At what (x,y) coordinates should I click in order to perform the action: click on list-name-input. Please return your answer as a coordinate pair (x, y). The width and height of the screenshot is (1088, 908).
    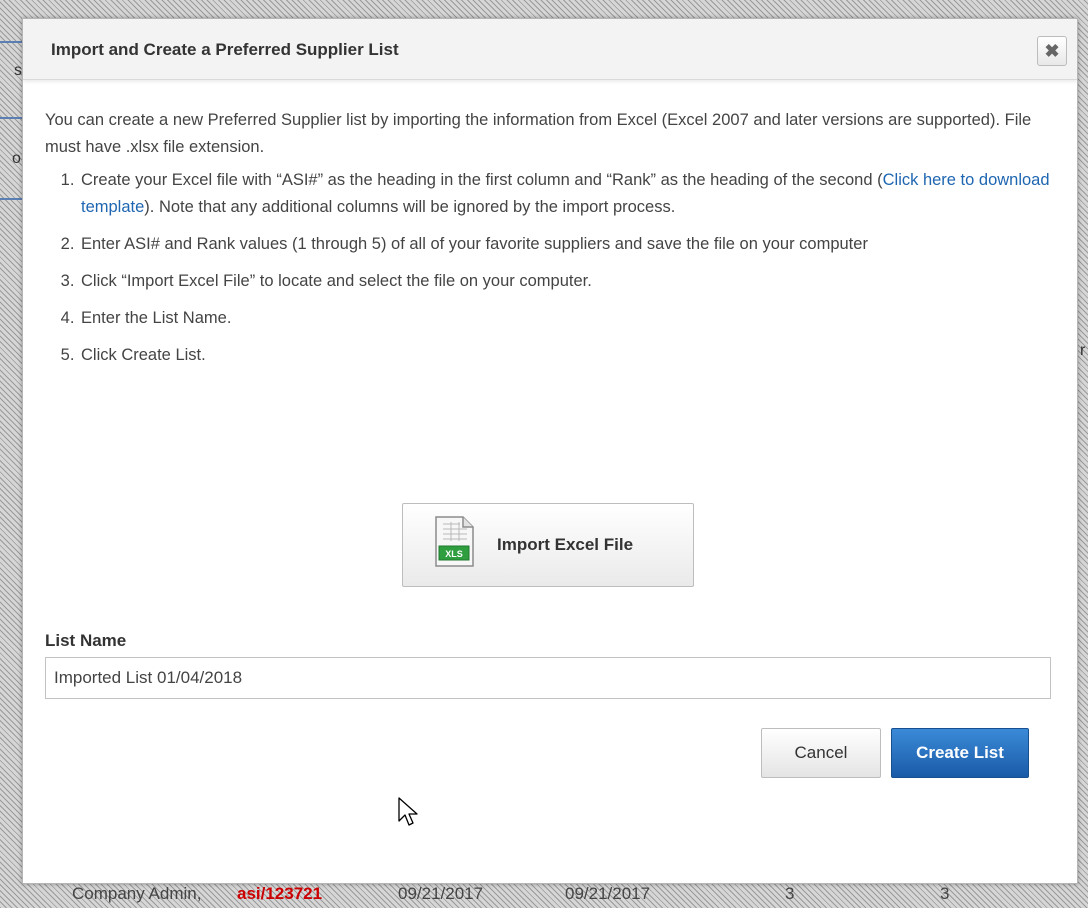
    Looking at the image, I should click on (548, 678).